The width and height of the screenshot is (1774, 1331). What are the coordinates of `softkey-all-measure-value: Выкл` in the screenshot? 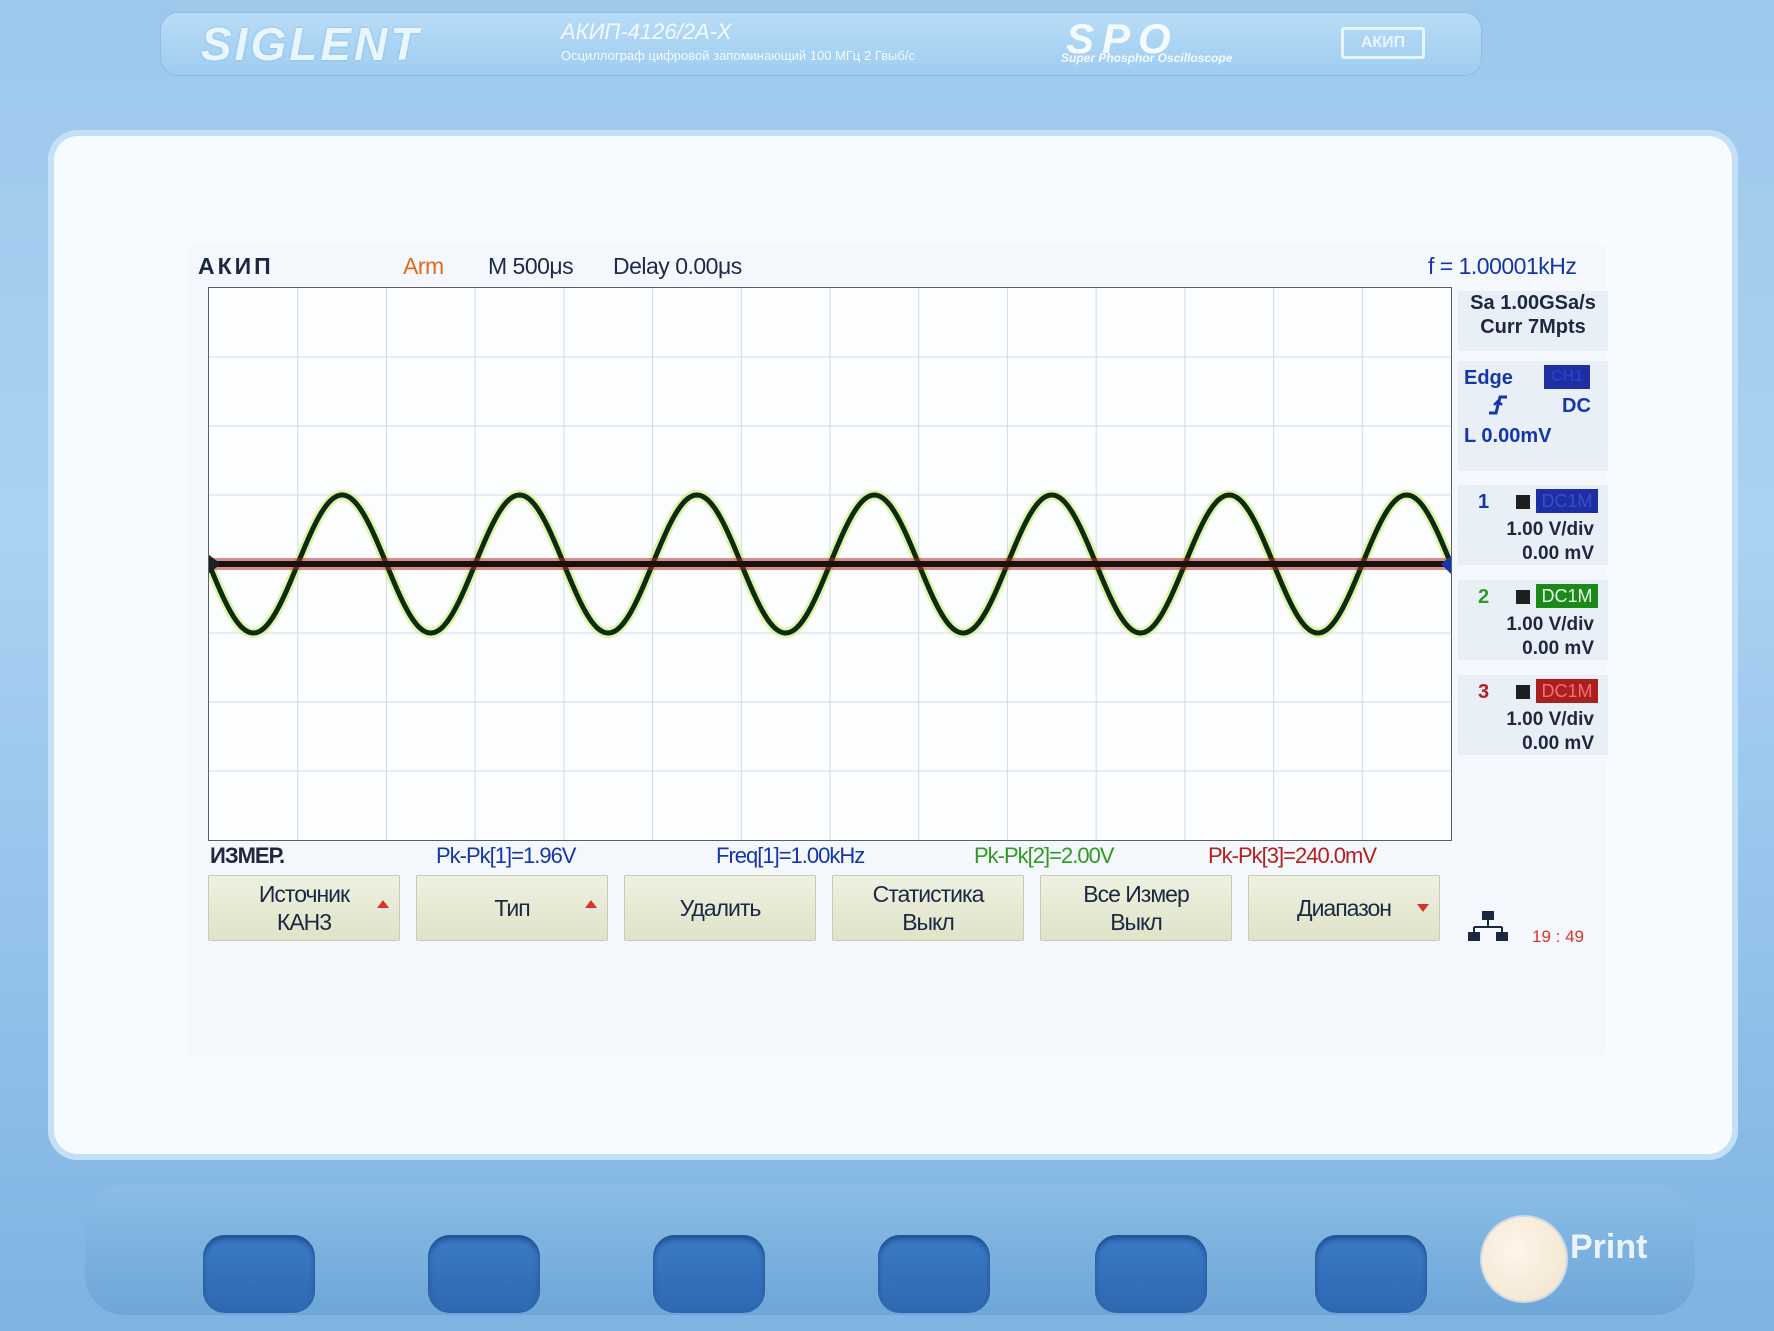 It's located at (1136, 922).